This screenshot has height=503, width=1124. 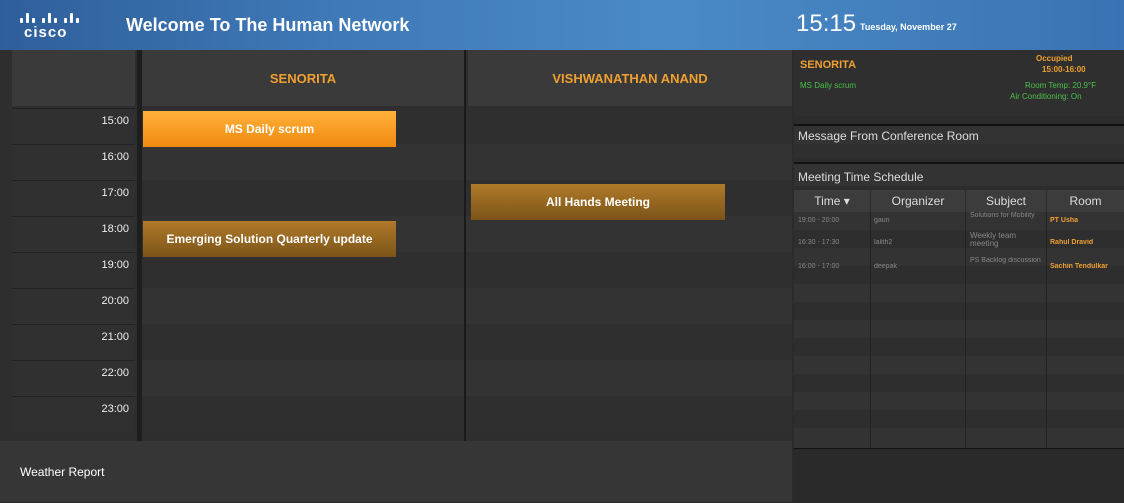 I want to click on current-time: 15:15, so click(x=826, y=23).